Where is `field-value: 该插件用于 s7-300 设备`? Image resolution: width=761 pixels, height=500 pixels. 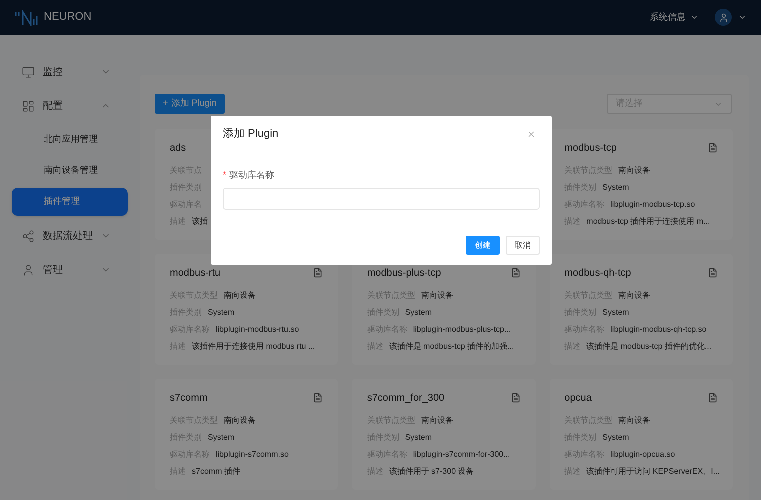
field-value: 该插件用于 s7-300 设备 is located at coordinates (431, 472).